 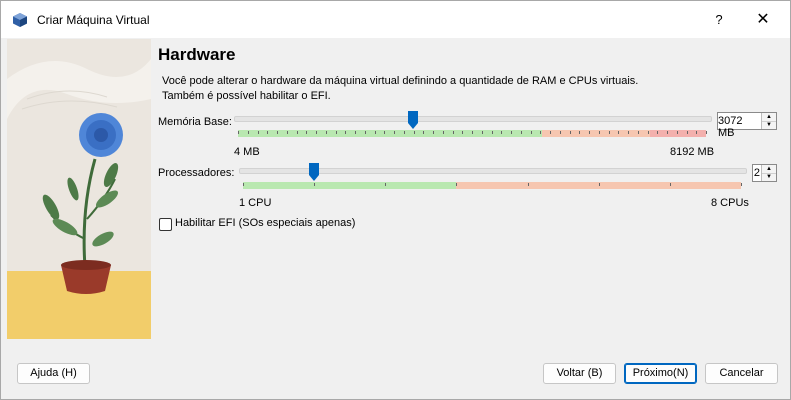 I want to click on memory-spin-arrows: ▲ ▼, so click(x=768, y=121).